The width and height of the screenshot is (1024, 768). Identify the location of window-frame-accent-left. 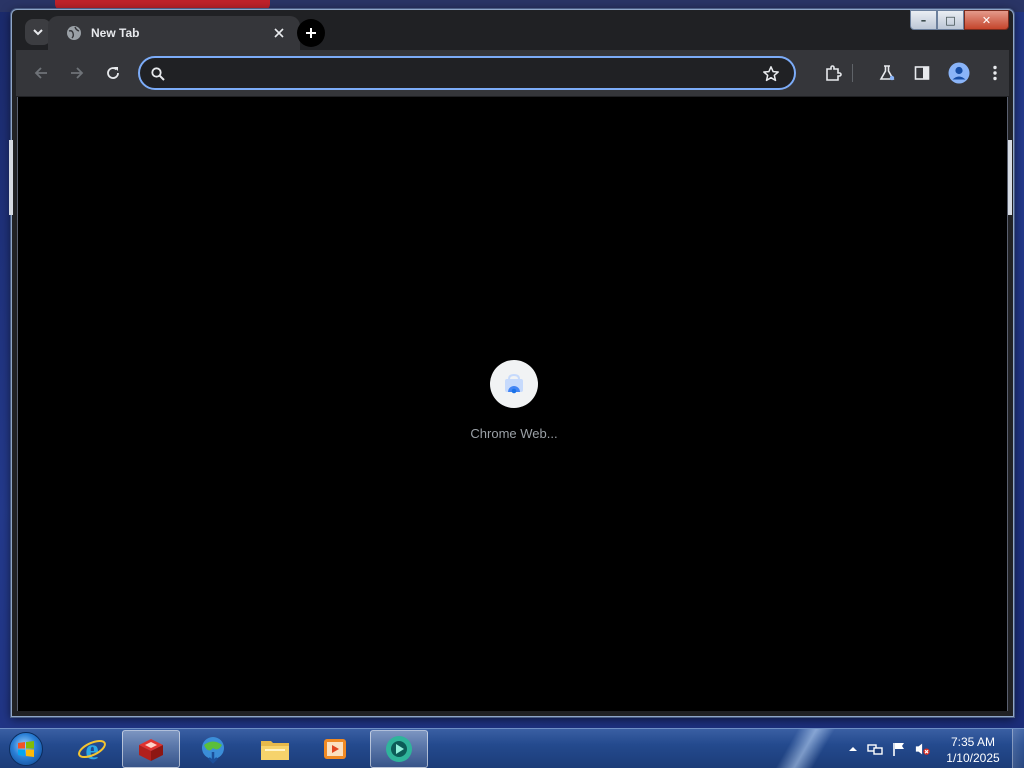
(11, 177).